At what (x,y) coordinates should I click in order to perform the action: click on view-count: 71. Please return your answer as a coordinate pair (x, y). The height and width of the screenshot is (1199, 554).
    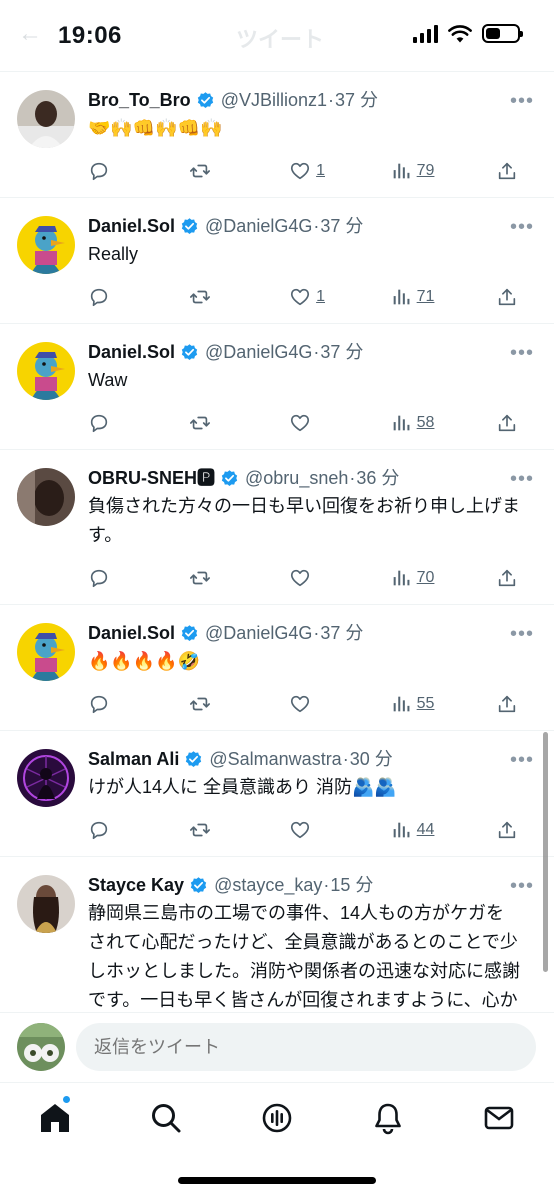
    Looking at the image, I should click on (426, 297).